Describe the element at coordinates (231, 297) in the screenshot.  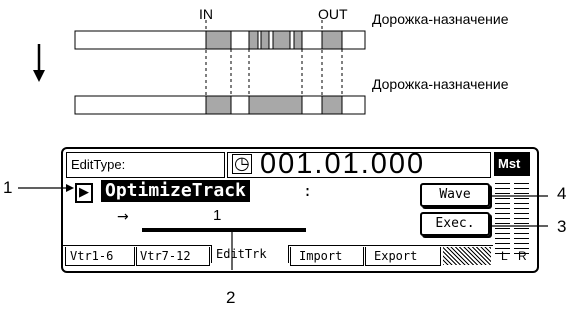
I see `callout-2: 2` at that location.